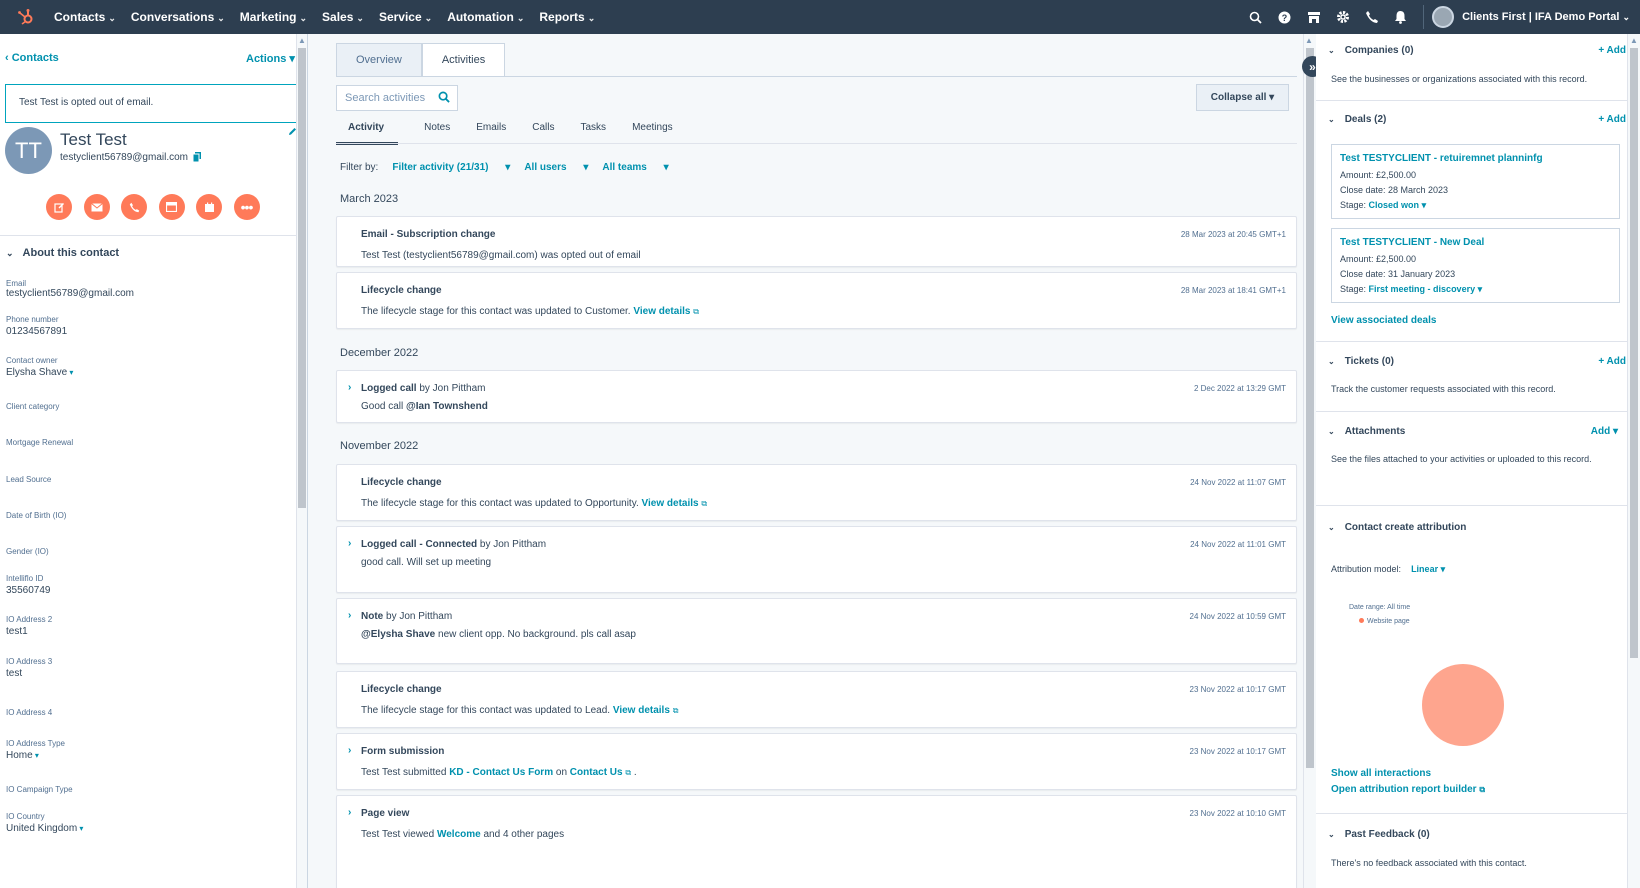  Describe the element at coordinates (367, 133) in the screenshot. I see `subtab-activity: Activity` at that location.